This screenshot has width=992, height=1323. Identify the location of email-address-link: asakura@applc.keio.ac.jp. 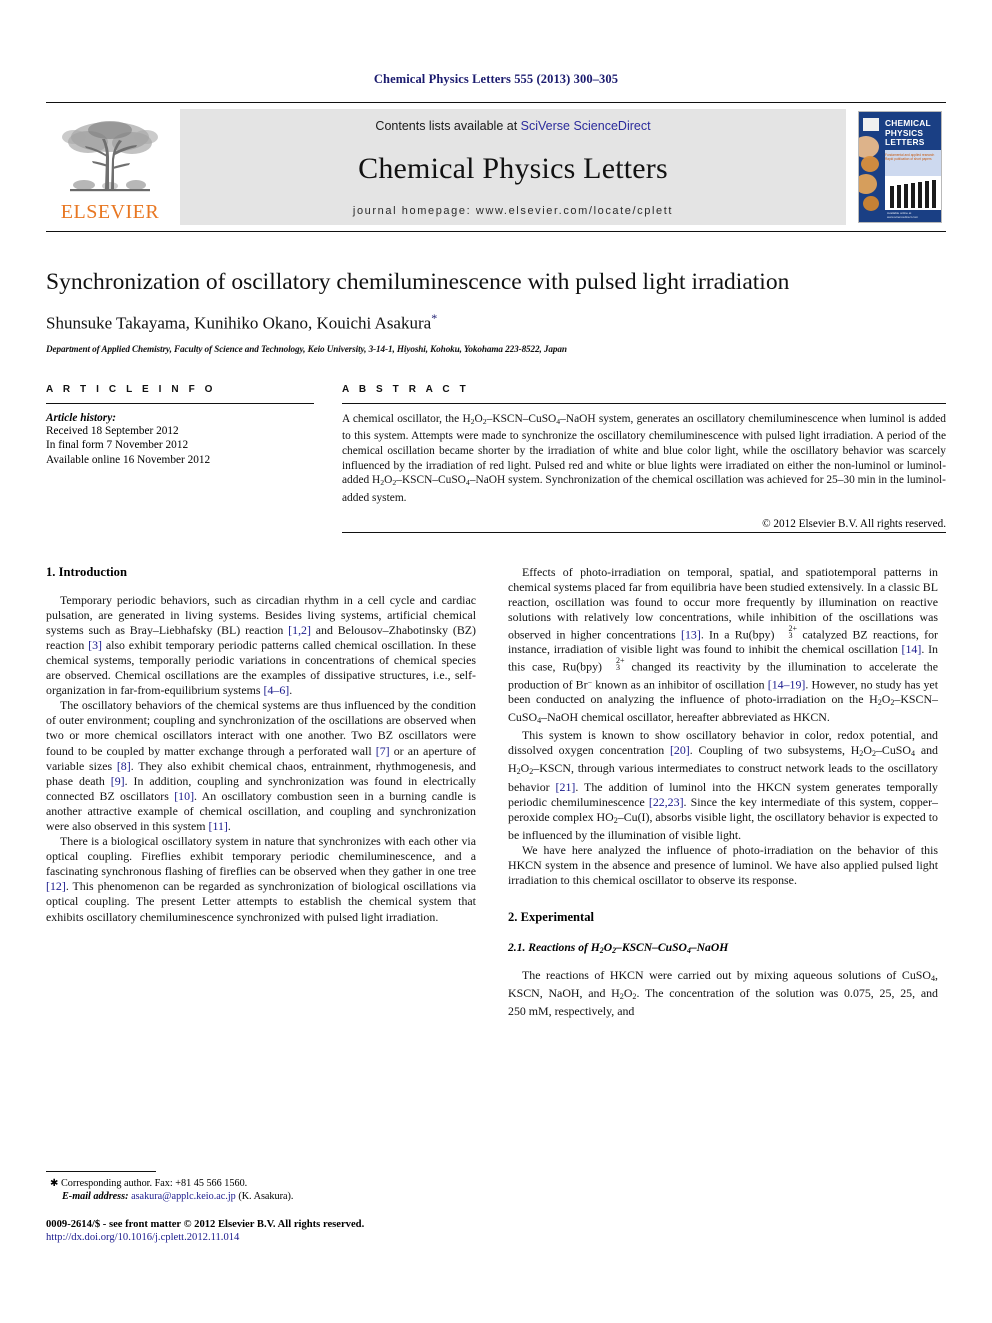
(183, 1196).